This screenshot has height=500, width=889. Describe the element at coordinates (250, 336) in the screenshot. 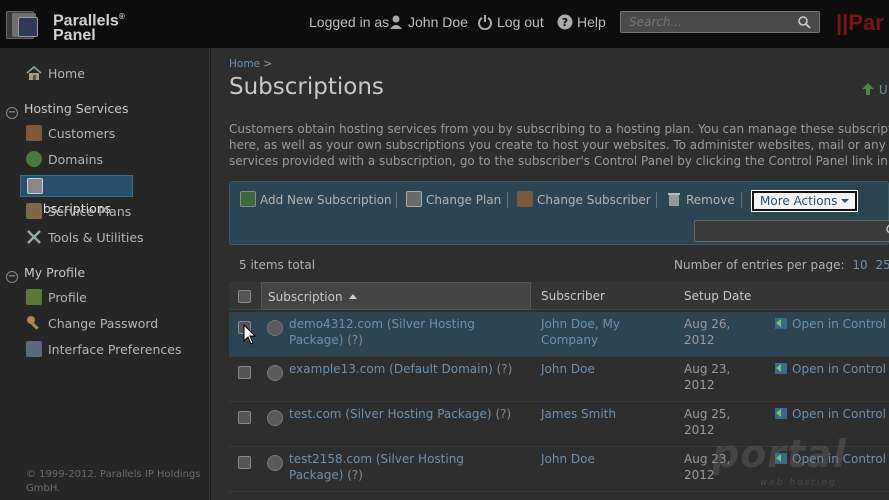

I see `mouse-cursor-icon` at that location.